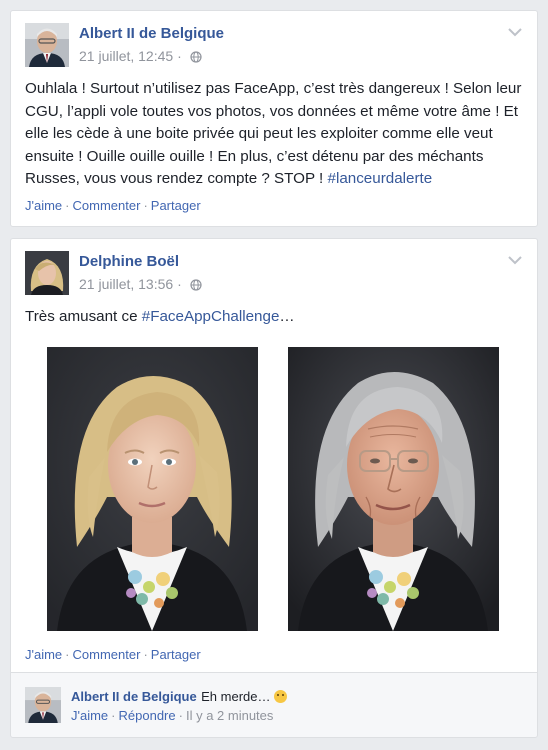 The width and height of the screenshot is (548, 750). Describe the element at coordinates (280, 696) in the screenshot. I see `worried-face-emoji` at that location.